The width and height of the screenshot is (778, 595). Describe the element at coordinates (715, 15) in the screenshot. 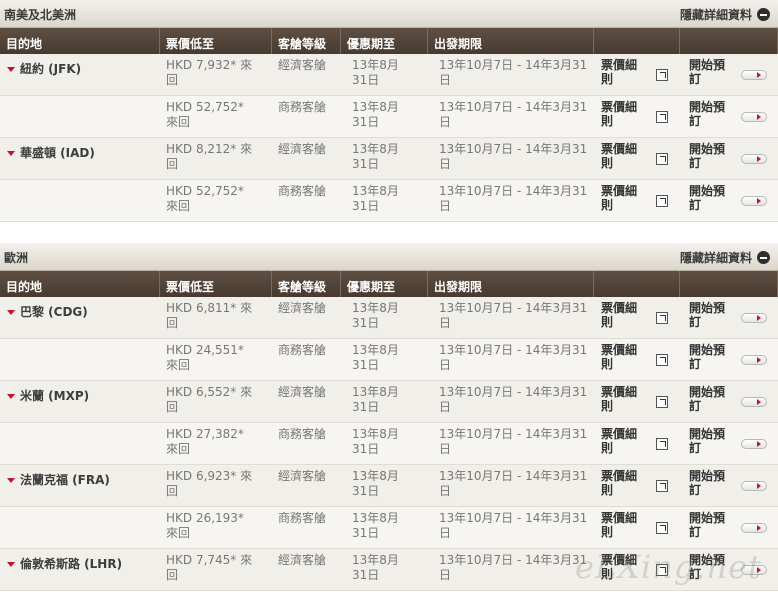

I see `hide-details-label: 隱藏詳細資料` at that location.